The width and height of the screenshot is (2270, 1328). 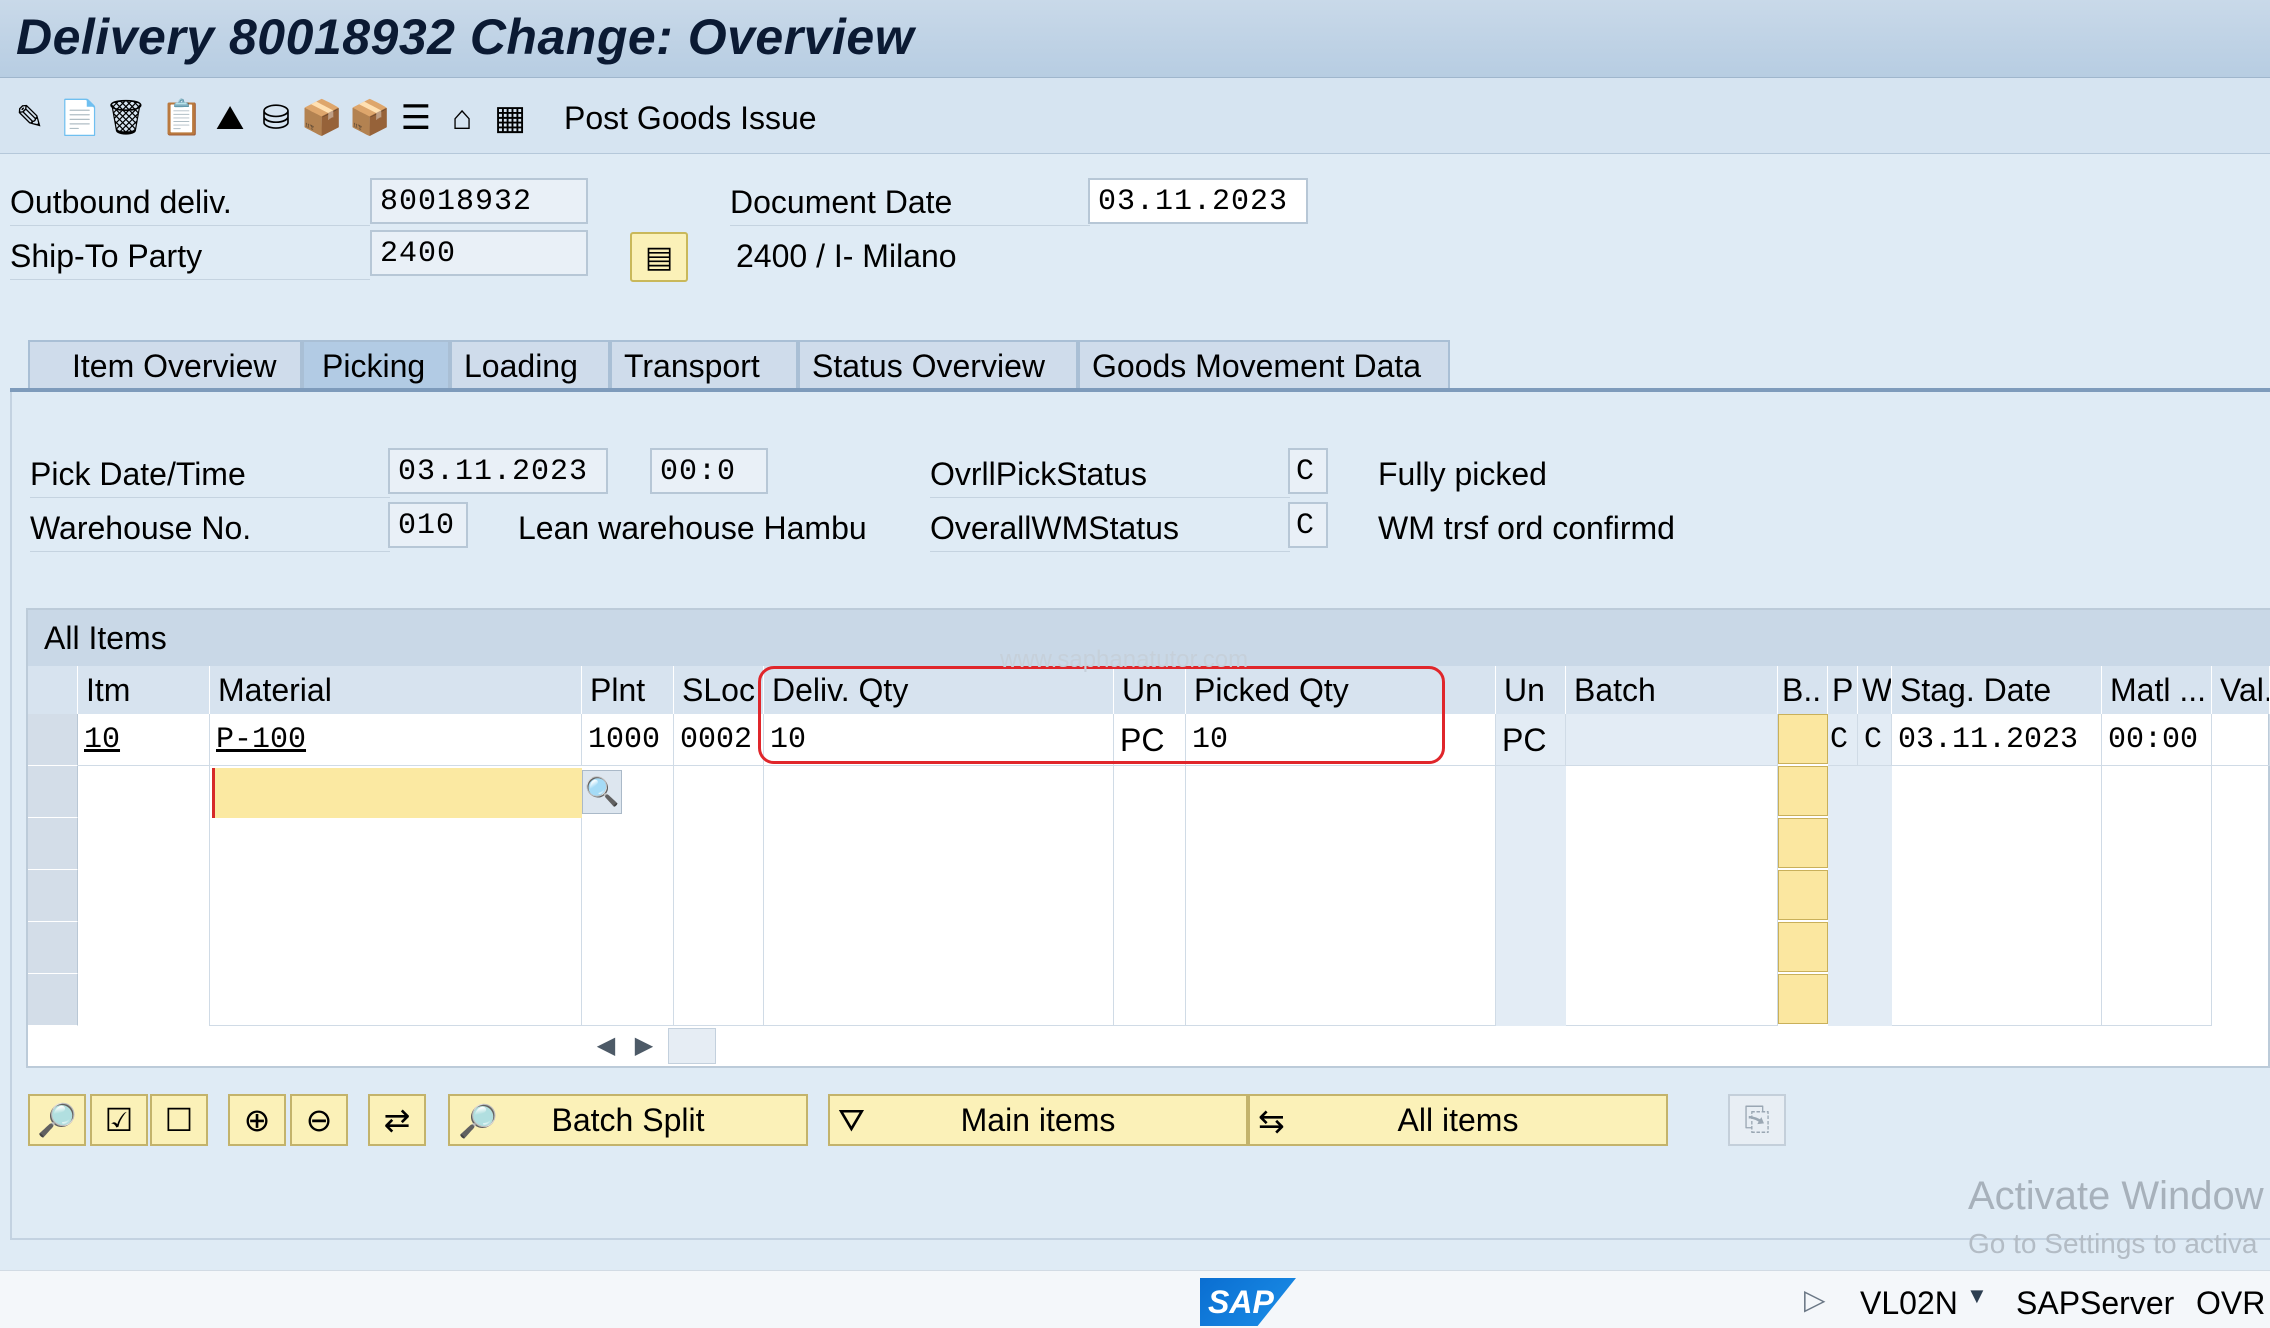 What do you see at coordinates (692, 1046) in the screenshot?
I see `scrollbar-thumb` at bounding box center [692, 1046].